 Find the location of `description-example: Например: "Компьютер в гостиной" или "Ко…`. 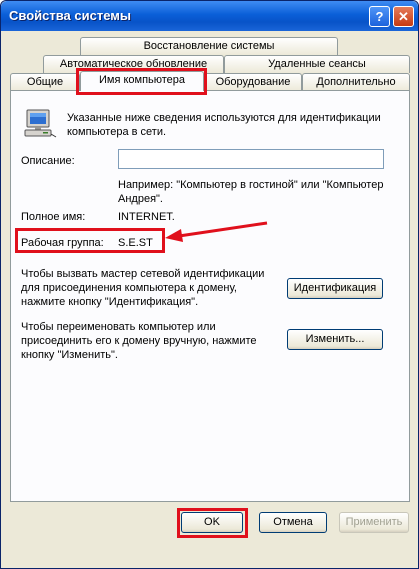

description-example: Например: "Компьютер в гостиной" или "Ко… is located at coordinates (251, 192).